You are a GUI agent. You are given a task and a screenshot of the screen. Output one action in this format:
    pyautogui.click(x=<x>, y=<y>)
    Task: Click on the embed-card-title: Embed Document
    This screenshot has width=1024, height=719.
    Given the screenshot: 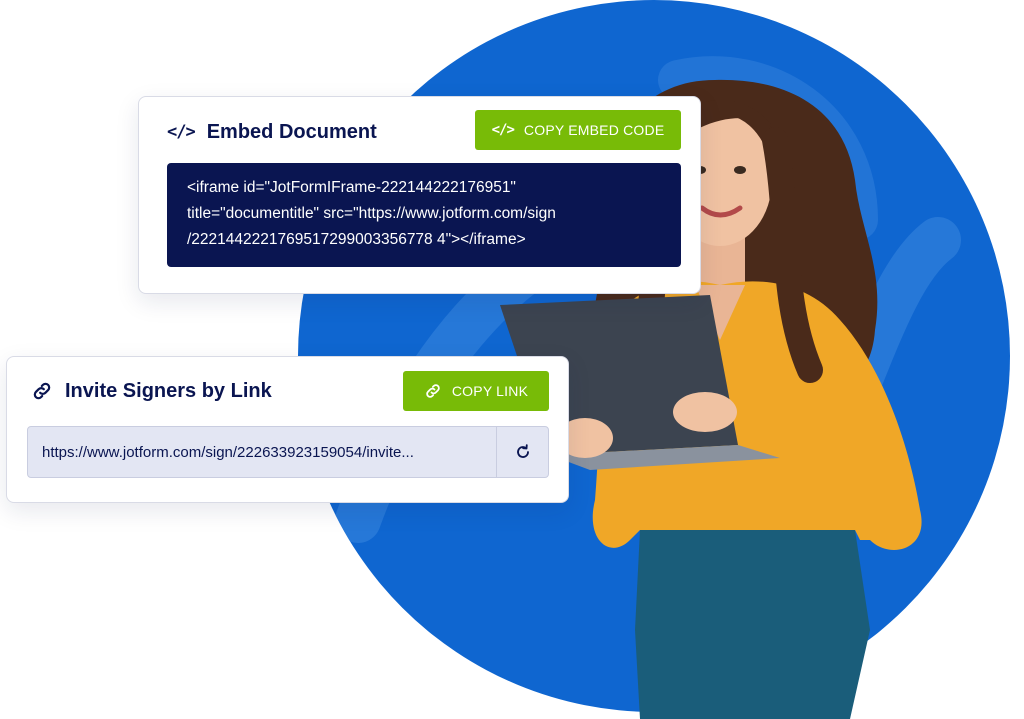 What is the action you would take?
    pyautogui.click(x=291, y=131)
    